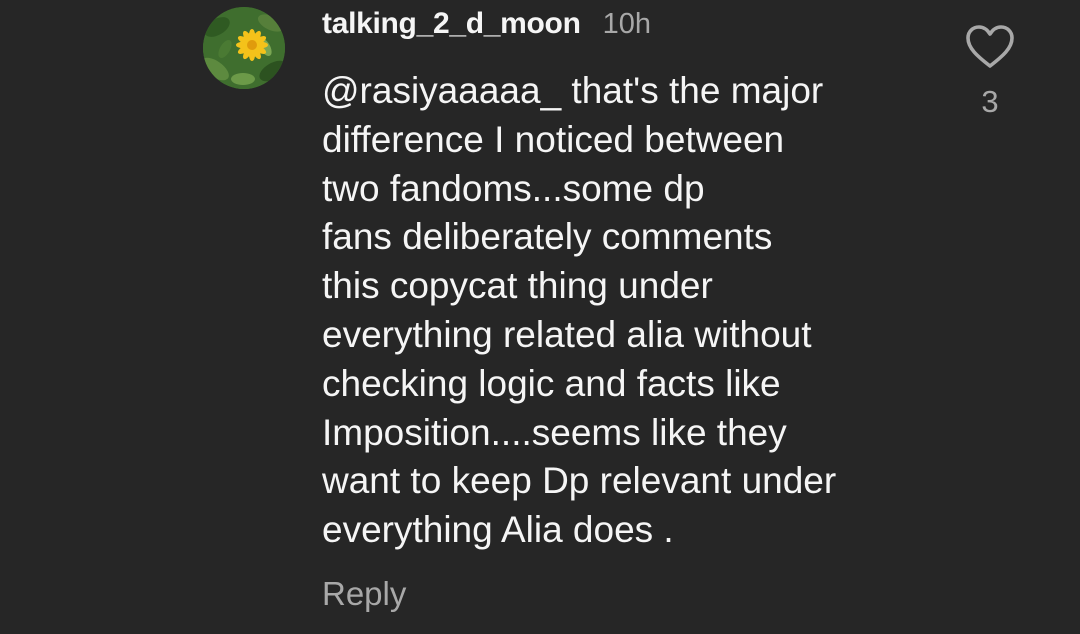  What do you see at coordinates (990, 47) in the screenshot?
I see `heart-outline-icon` at bounding box center [990, 47].